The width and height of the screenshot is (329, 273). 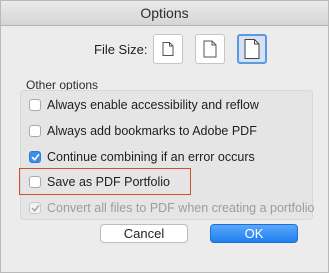 What do you see at coordinates (35, 182) in the screenshot?
I see `checkbox-save-as-portfolio` at bounding box center [35, 182].